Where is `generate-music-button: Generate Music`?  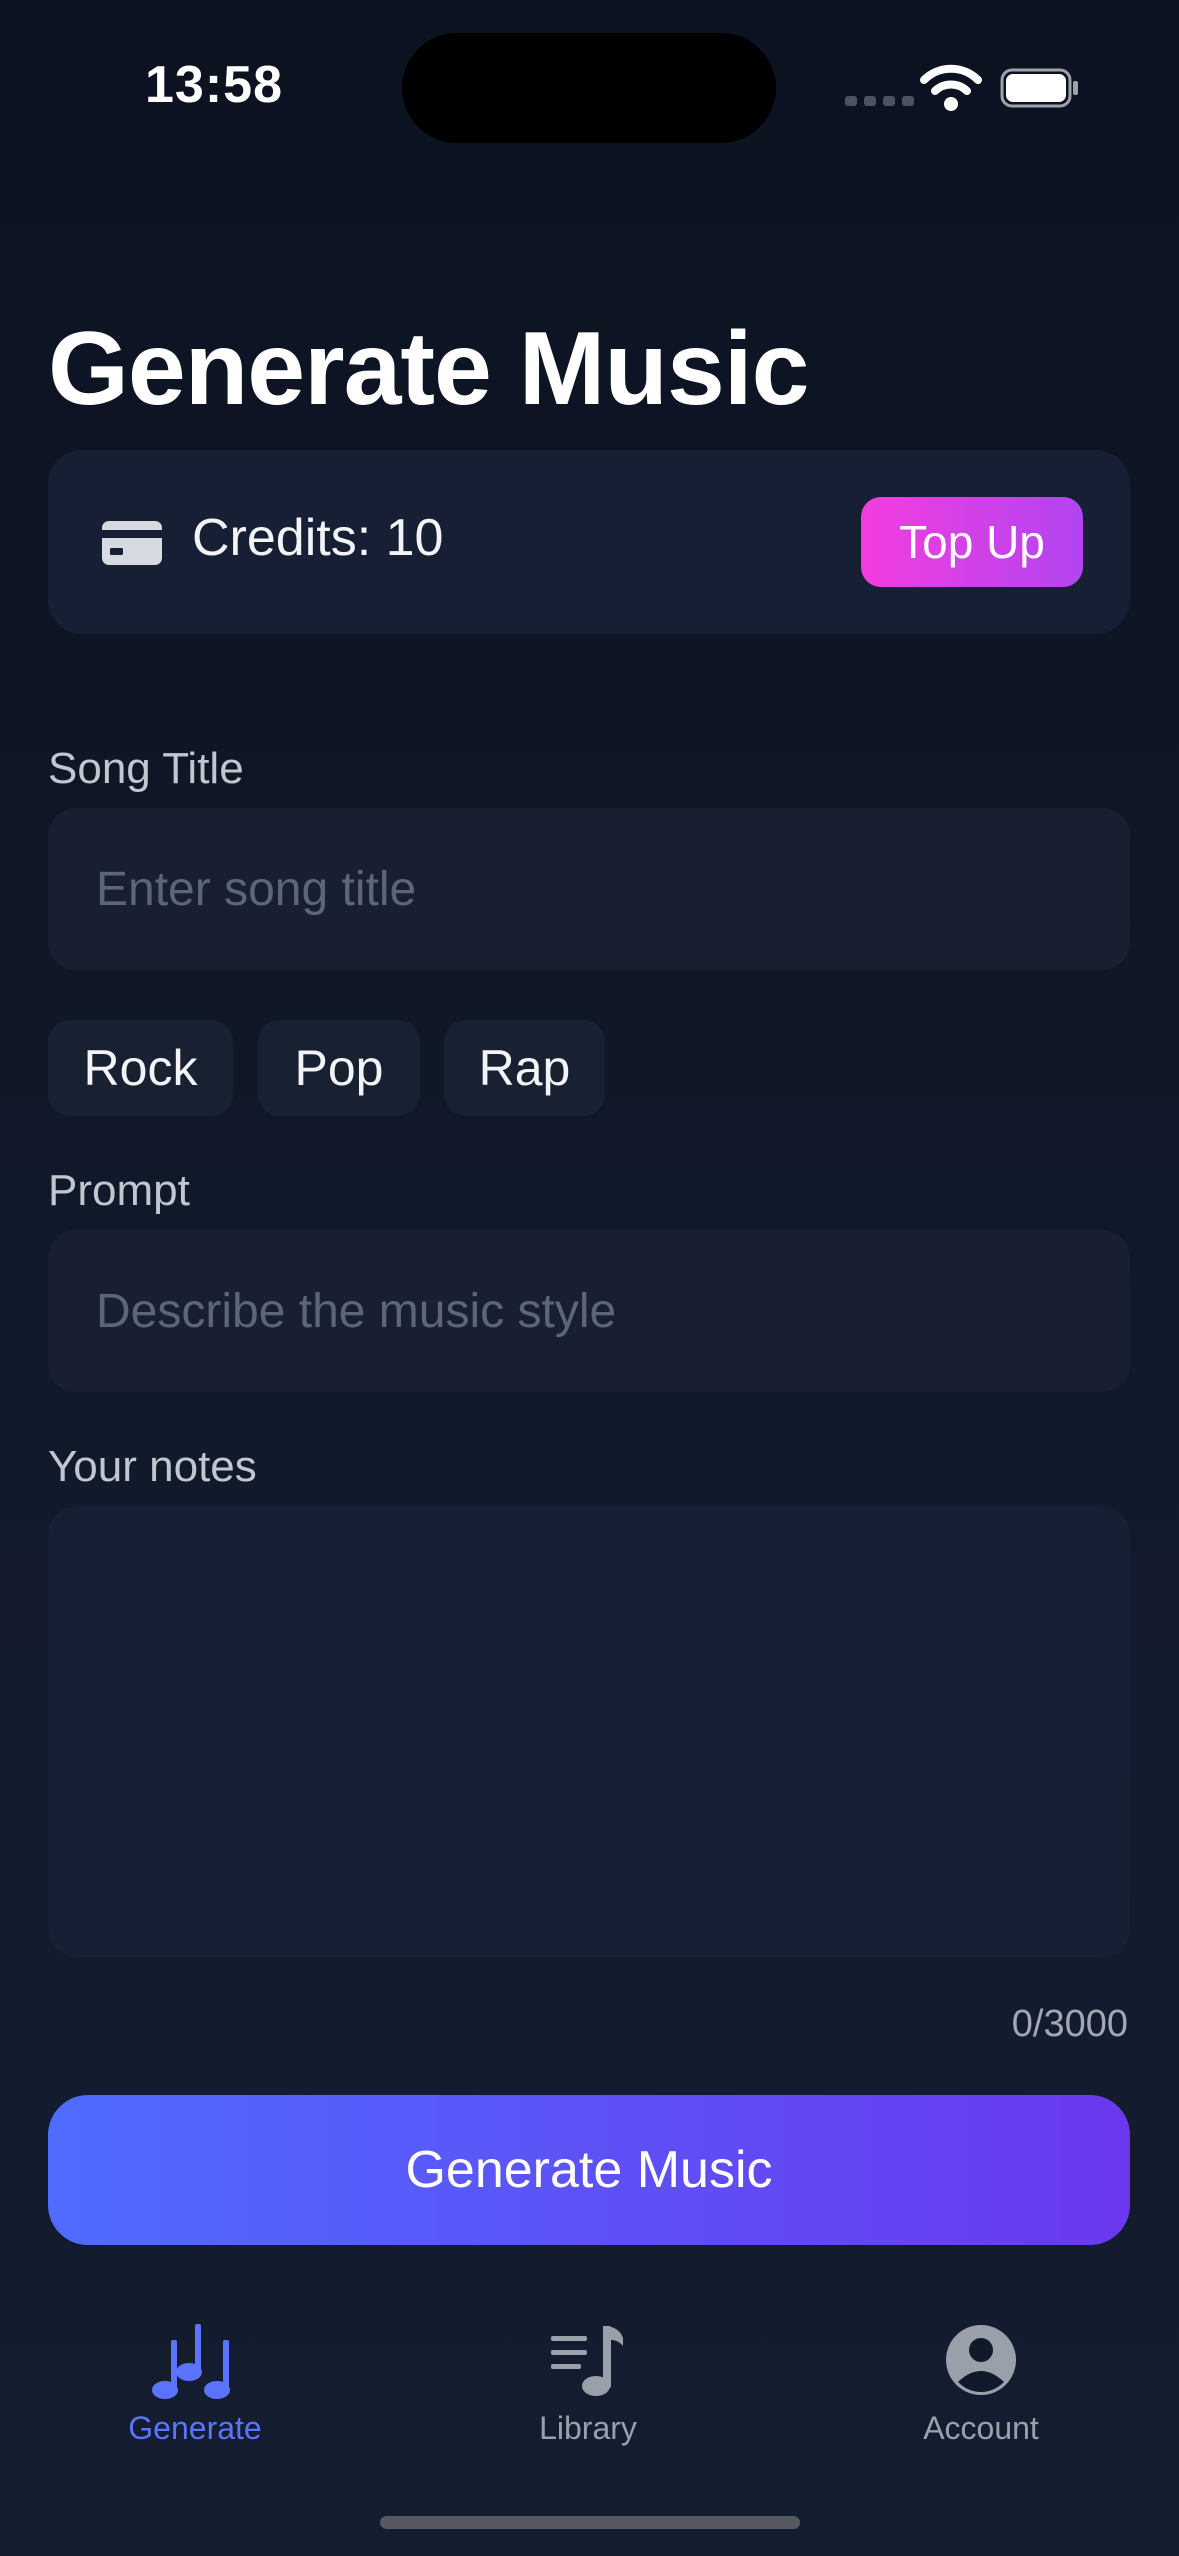
generate-music-button: Generate Music is located at coordinates (589, 2170).